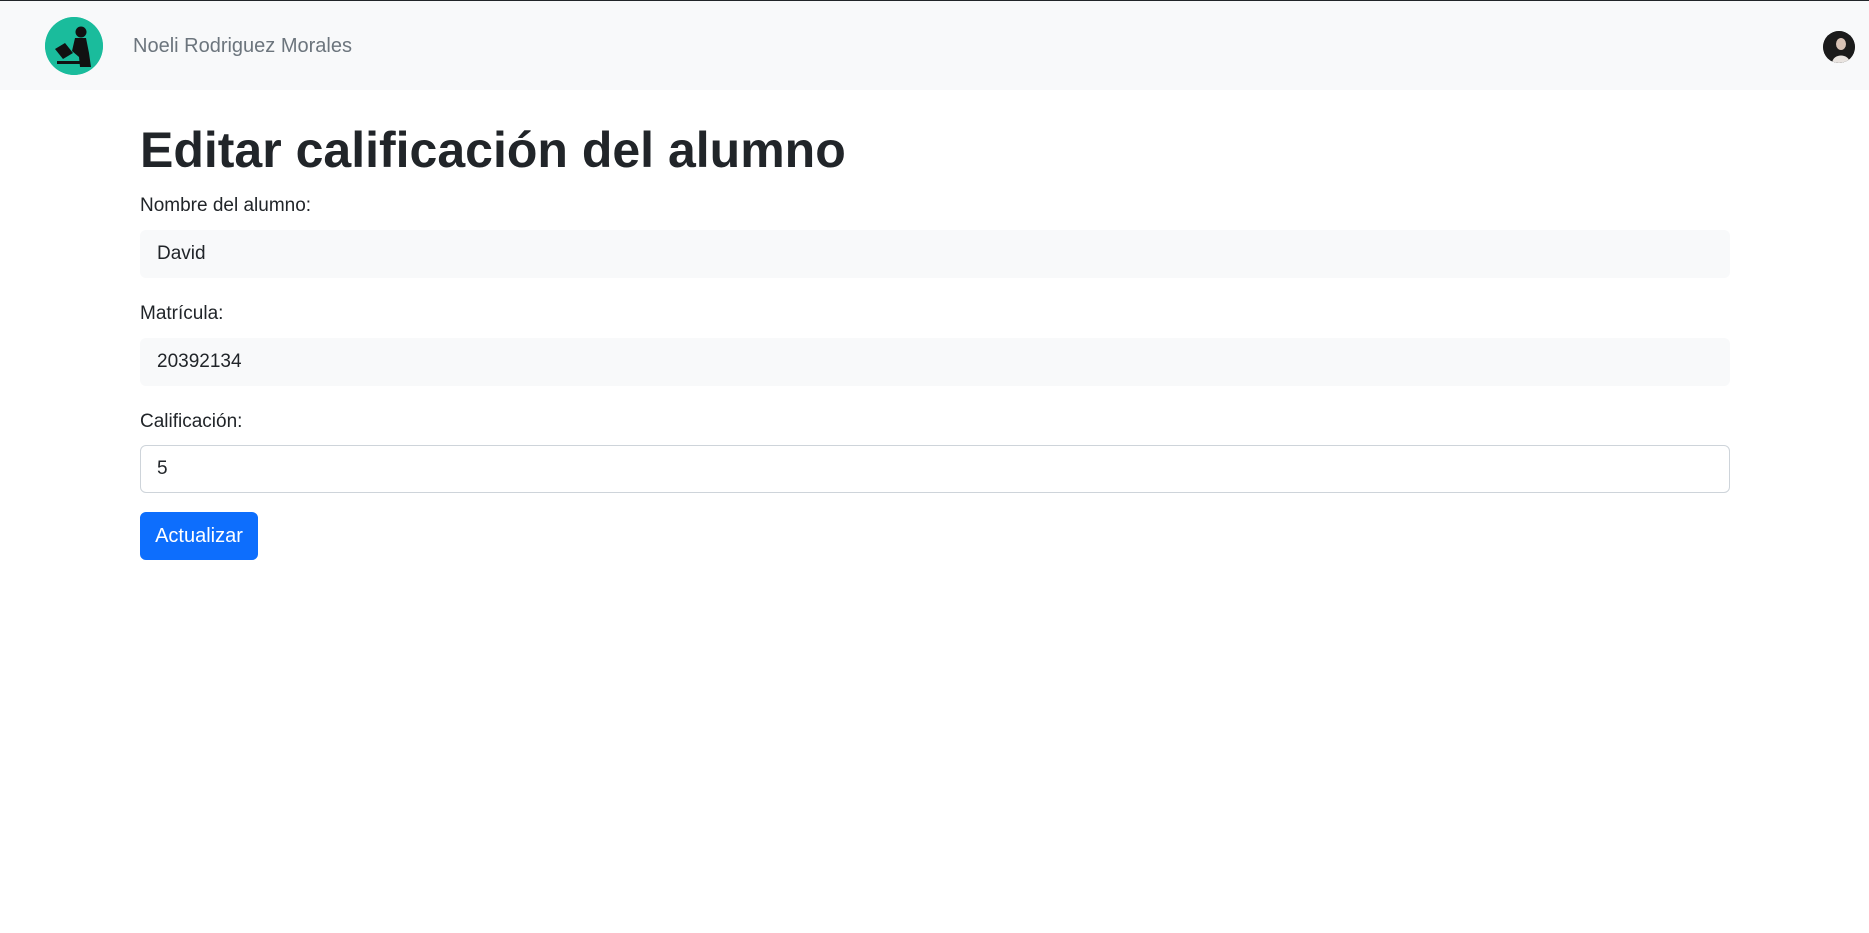 Image resolution: width=1869 pixels, height=933 pixels. Describe the element at coordinates (242, 46) in the screenshot. I see `brand-name: Noeli Rodriguez Morales` at that location.